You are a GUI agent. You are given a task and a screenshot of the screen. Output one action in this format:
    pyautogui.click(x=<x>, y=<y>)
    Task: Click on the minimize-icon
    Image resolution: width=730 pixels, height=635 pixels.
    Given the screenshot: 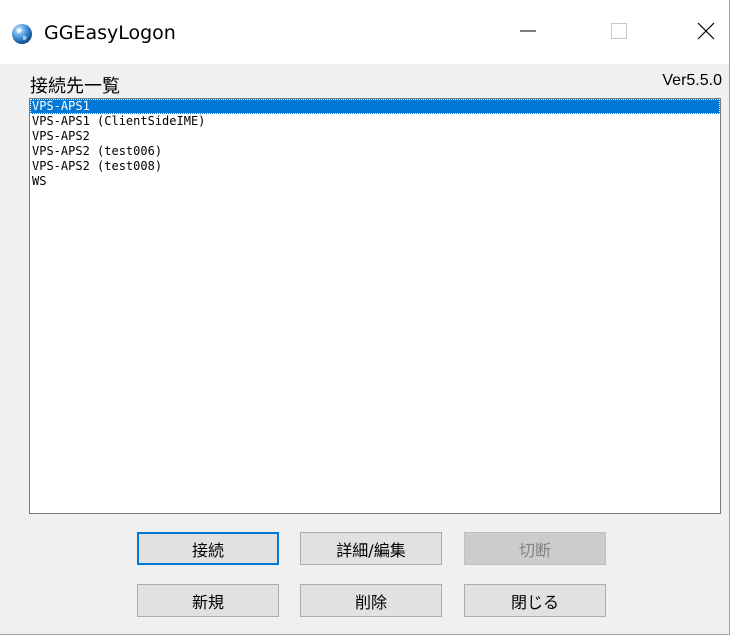 What is the action you would take?
    pyautogui.click(x=528, y=33)
    